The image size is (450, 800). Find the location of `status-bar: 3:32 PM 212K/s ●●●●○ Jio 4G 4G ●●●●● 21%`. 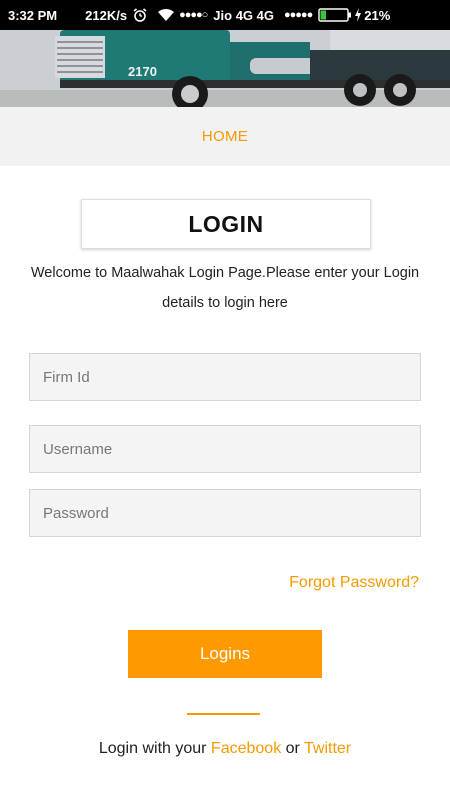

status-bar: 3:32 PM 212K/s ●●●●○ Jio 4G 4G ●●●●● 21% is located at coordinates (225, 15).